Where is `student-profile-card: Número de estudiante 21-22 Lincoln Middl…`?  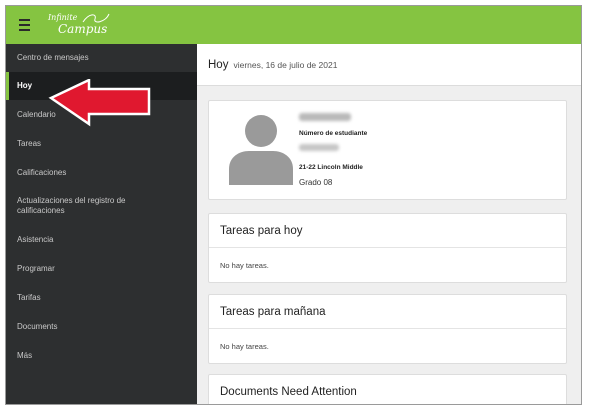 student-profile-card: Número de estudiante 21-22 Lincoln Middl… is located at coordinates (387, 150).